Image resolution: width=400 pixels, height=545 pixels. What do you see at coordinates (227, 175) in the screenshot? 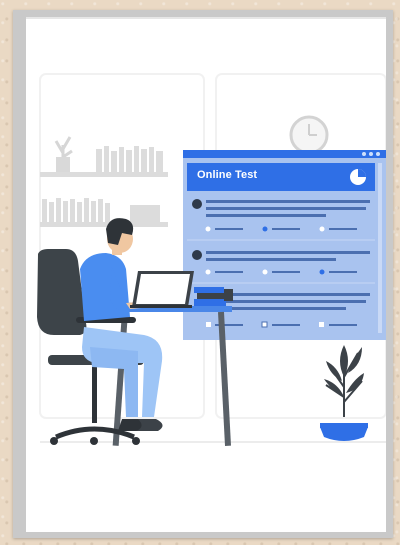
I see `panel-title: Online Test` at bounding box center [227, 175].